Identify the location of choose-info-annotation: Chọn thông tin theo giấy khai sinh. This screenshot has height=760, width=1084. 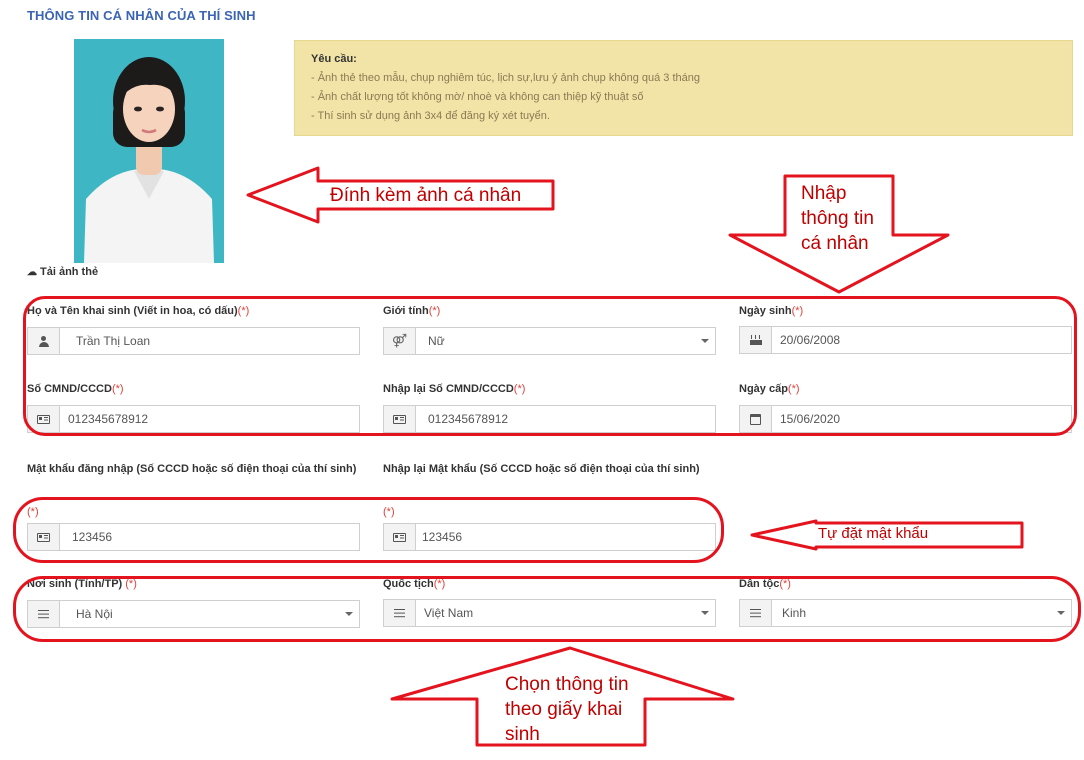
(567, 709).